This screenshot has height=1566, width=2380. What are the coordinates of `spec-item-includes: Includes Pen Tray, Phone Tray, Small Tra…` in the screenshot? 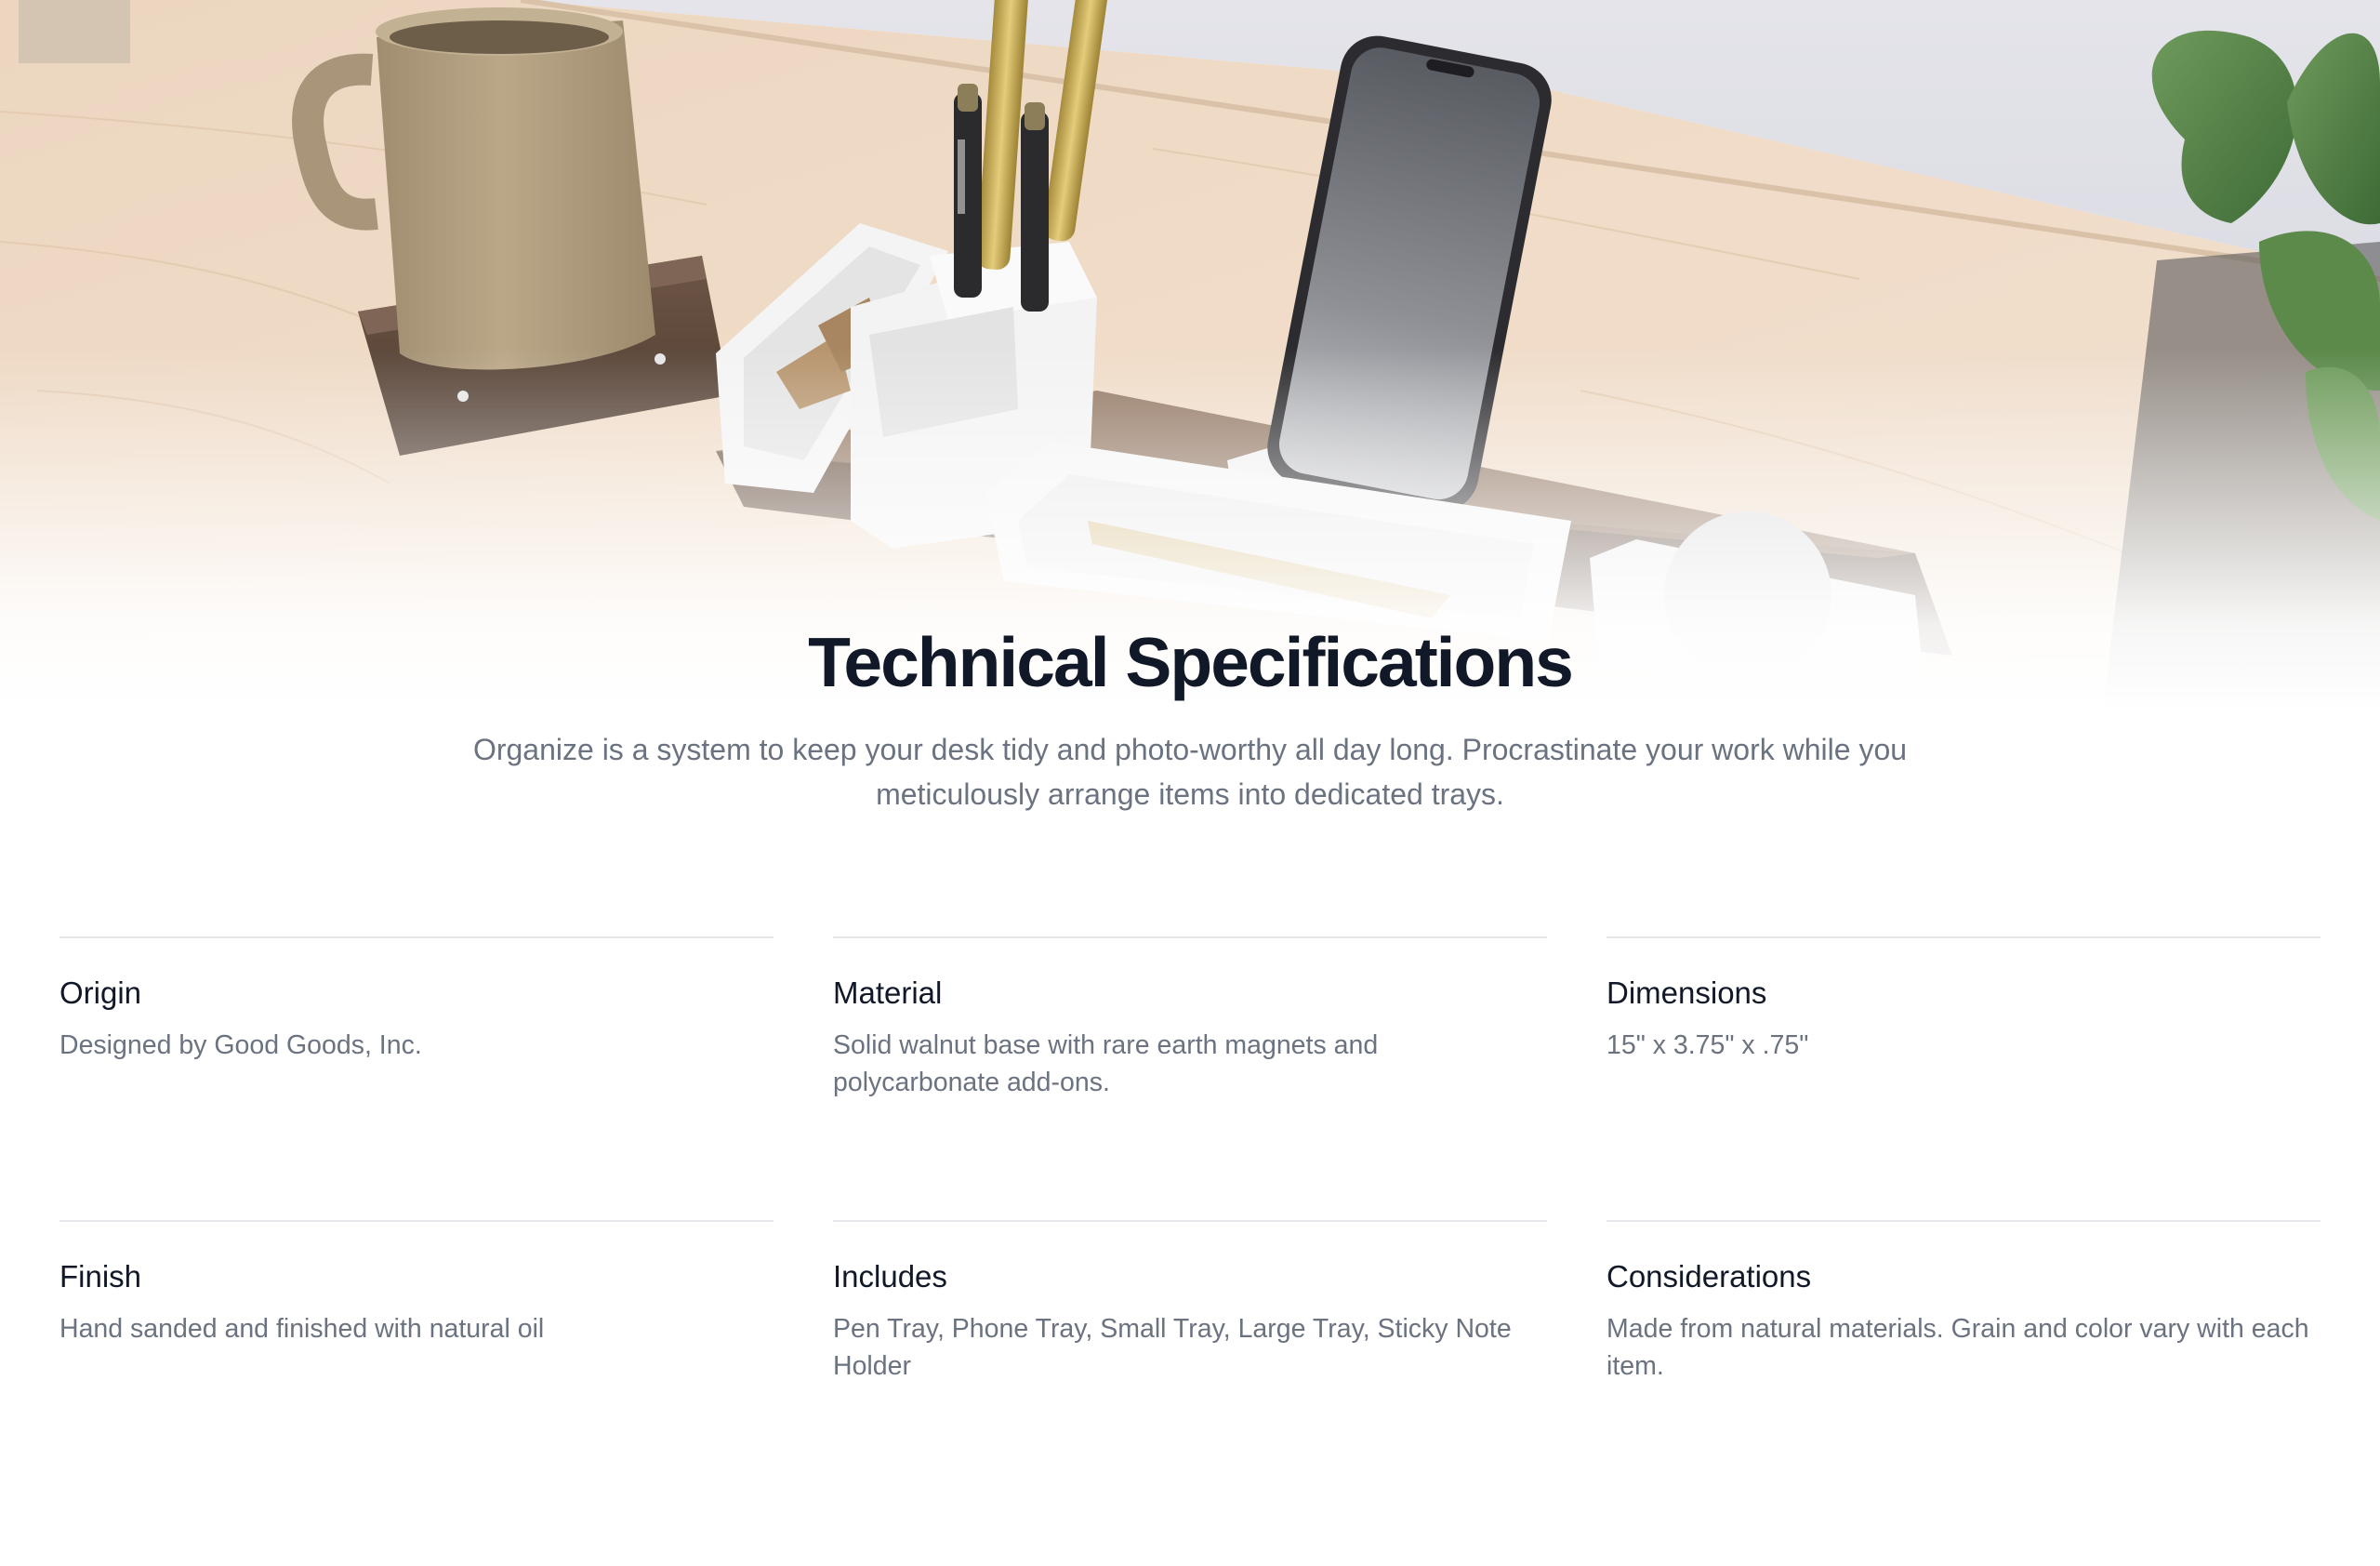 It's located at (1190, 1362).